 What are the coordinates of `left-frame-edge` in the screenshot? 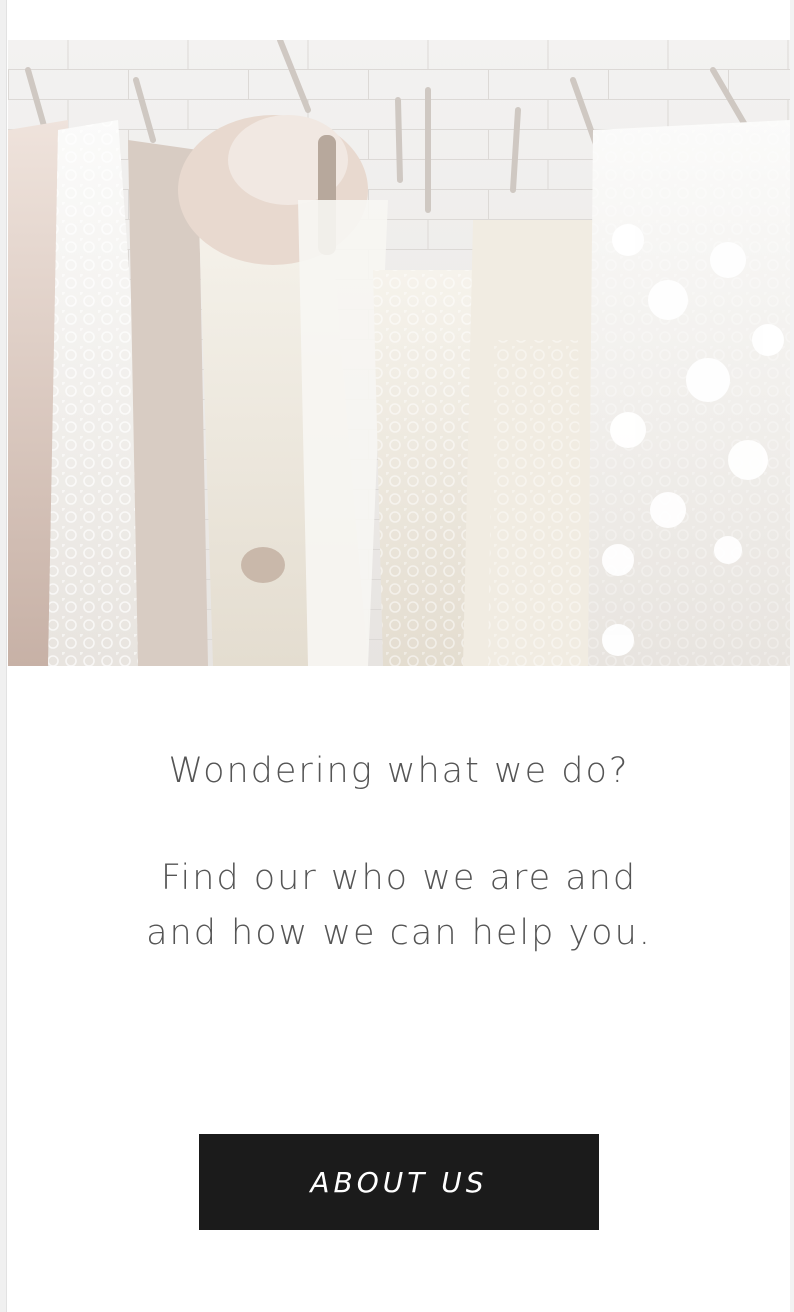 It's located at (3, 656).